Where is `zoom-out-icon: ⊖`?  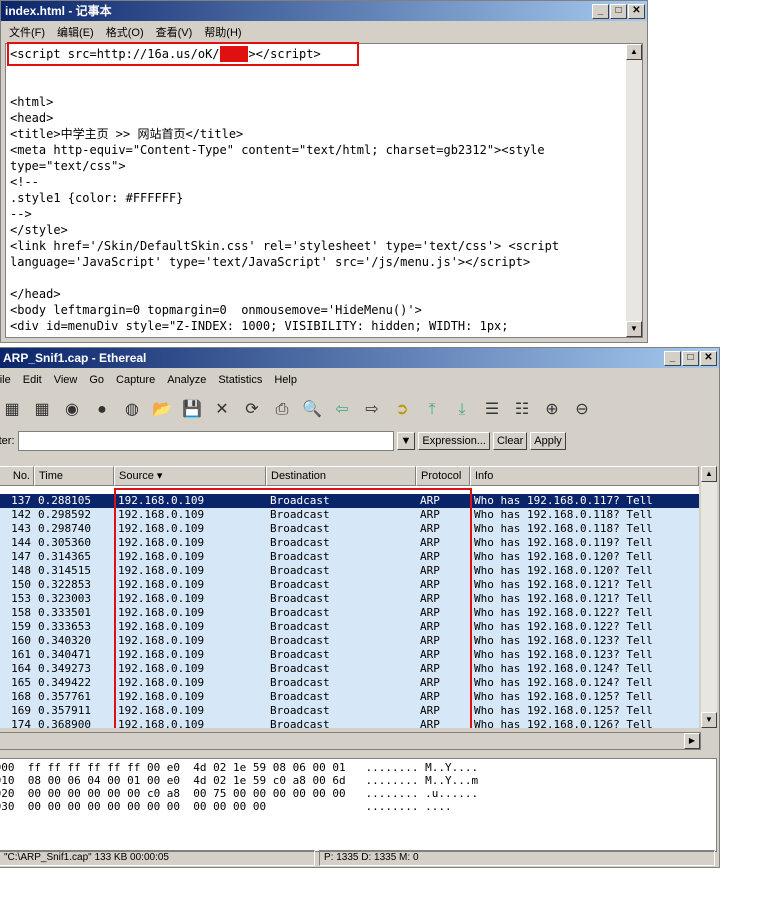
zoom-out-icon: ⊖ is located at coordinates (582, 410).